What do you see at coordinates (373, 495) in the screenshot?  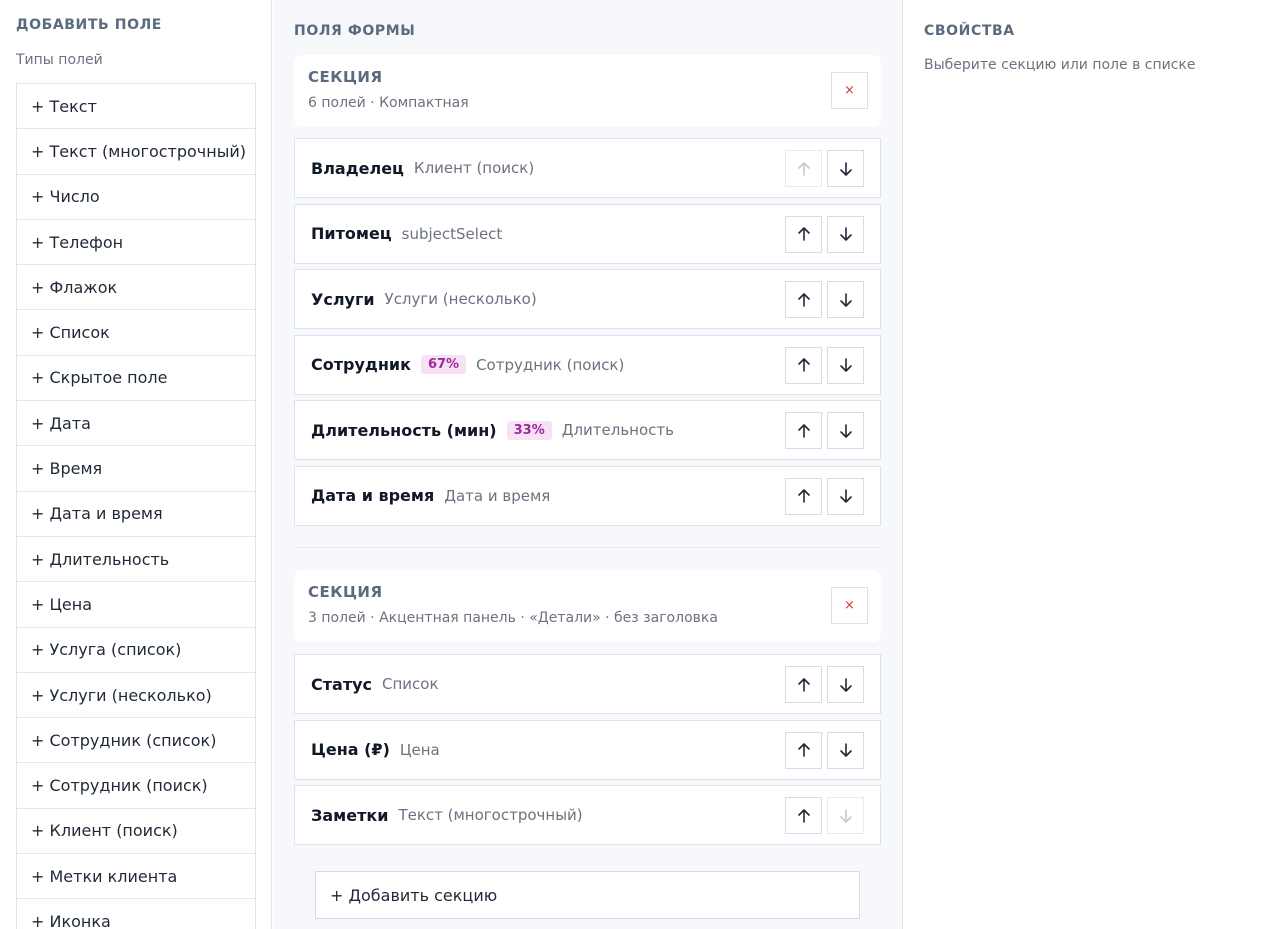 I see `field-name: Дата и время` at bounding box center [373, 495].